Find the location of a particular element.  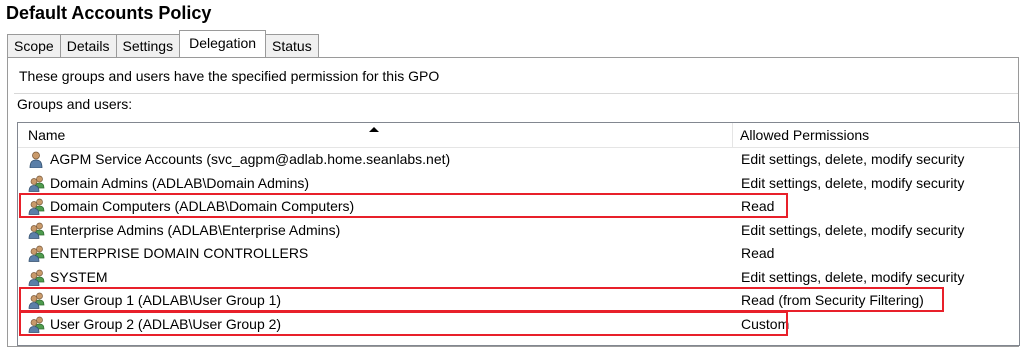

policy-title: Default Accounts Policy is located at coordinates (109, 13).